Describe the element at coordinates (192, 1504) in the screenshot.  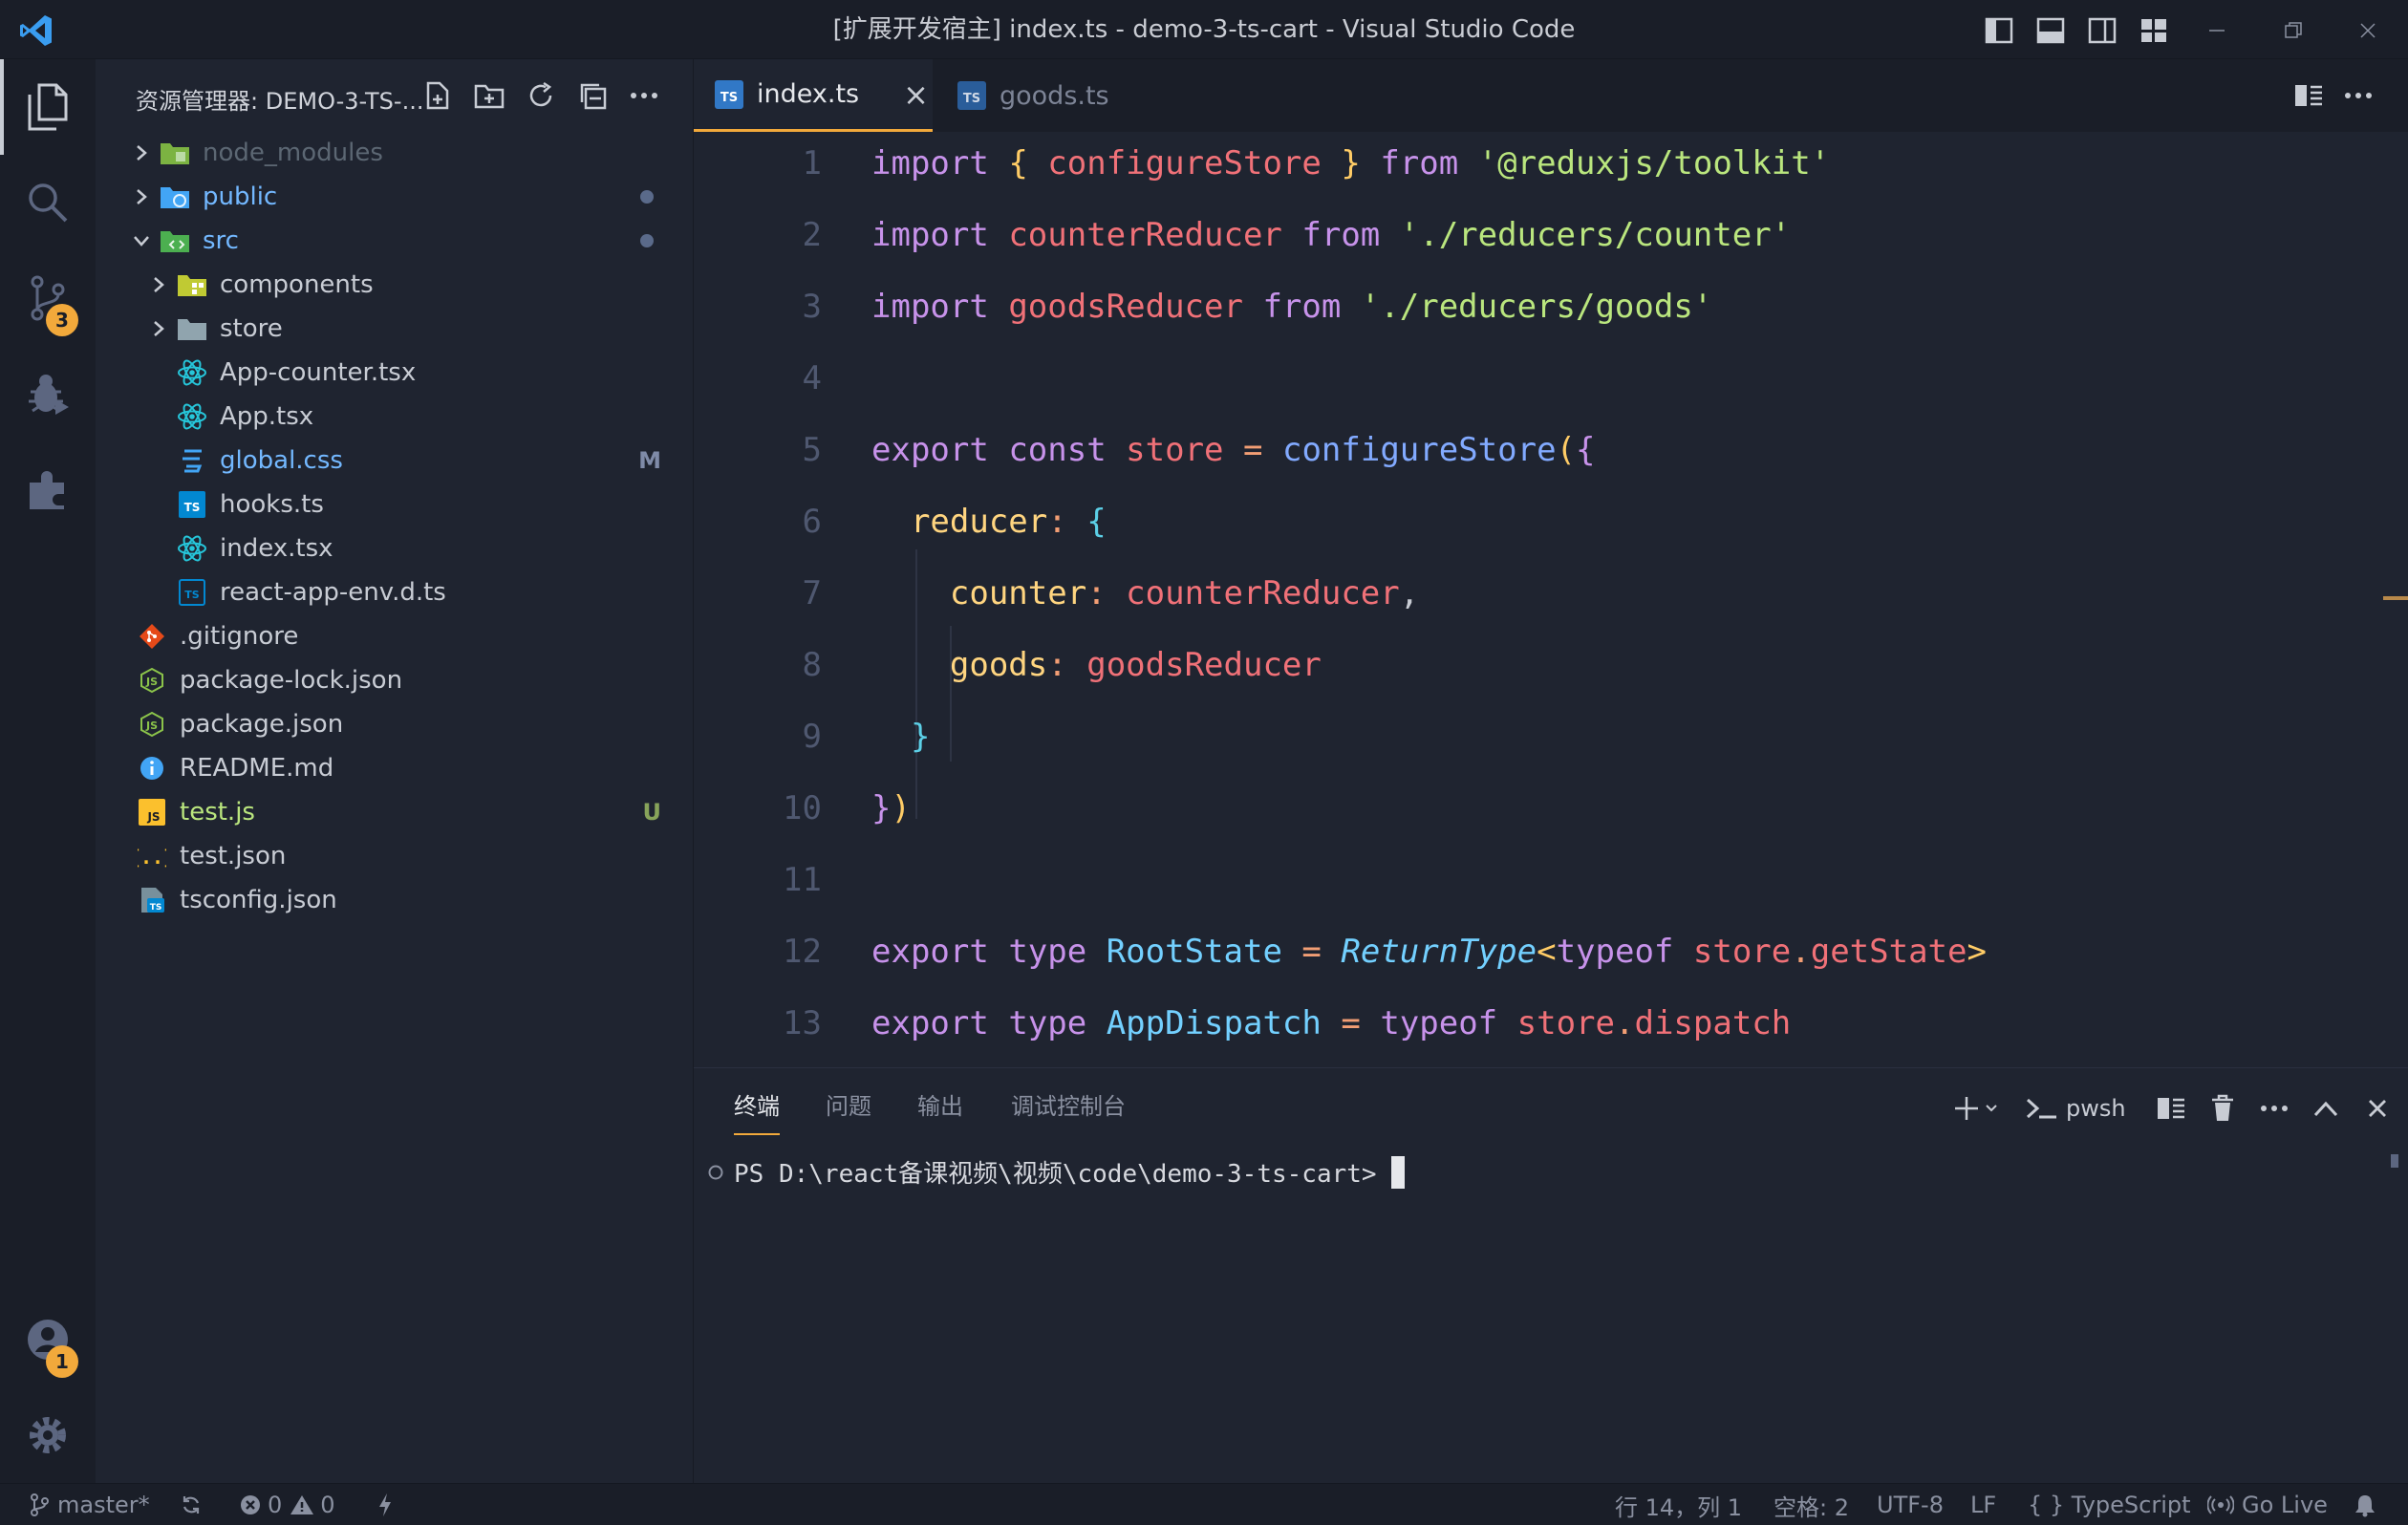
I see `sync-icon` at that location.